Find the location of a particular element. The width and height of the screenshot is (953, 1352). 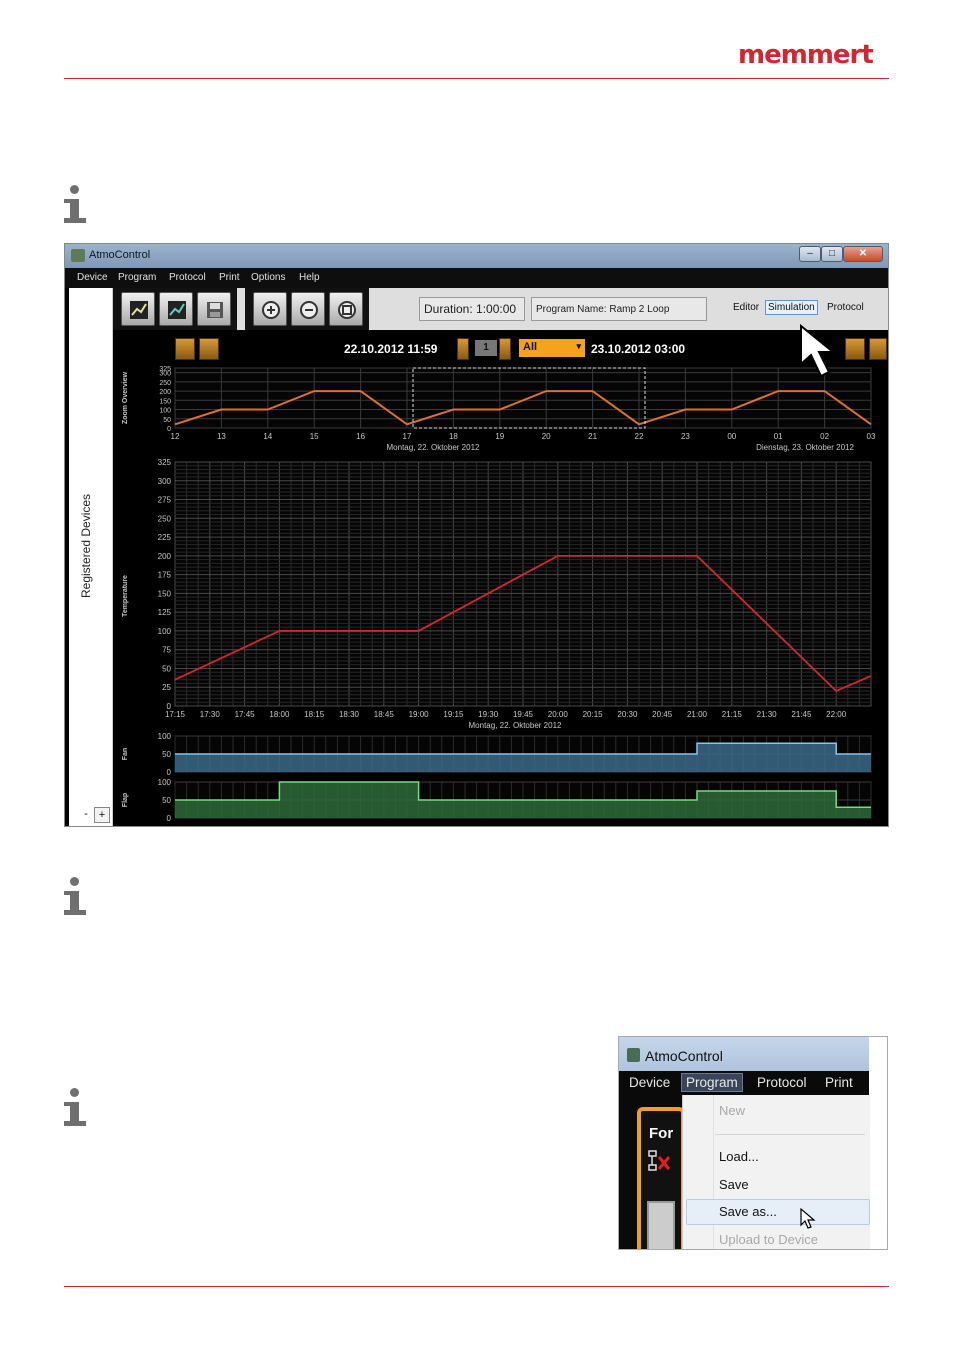

menu-hover-highlight is located at coordinates (778, 1212).